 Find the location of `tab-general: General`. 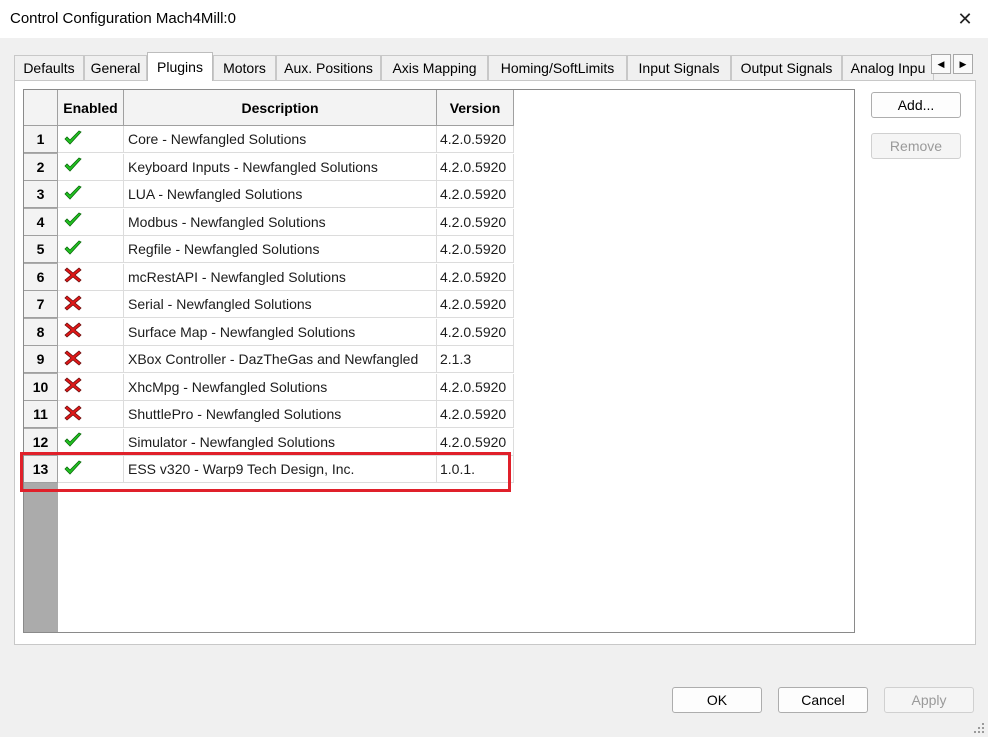

tab-general: General is located at coordinates (115, 67).